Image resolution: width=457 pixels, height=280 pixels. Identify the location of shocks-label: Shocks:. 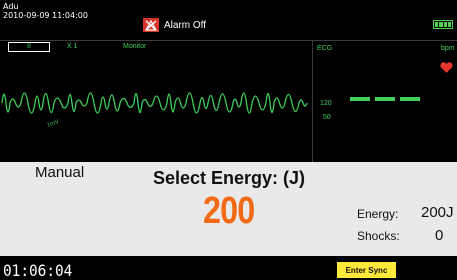
(378, 236).